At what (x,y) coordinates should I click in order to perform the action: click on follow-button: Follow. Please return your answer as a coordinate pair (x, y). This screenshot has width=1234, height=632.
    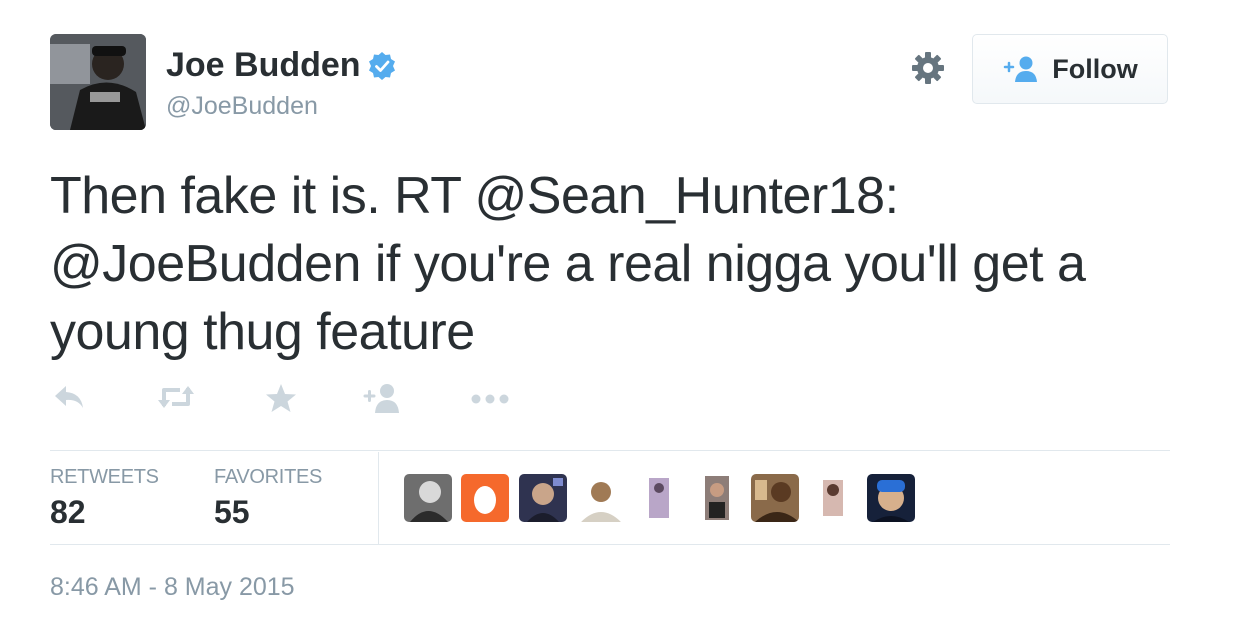
    Looking at the image, I should click on (1070, 69).